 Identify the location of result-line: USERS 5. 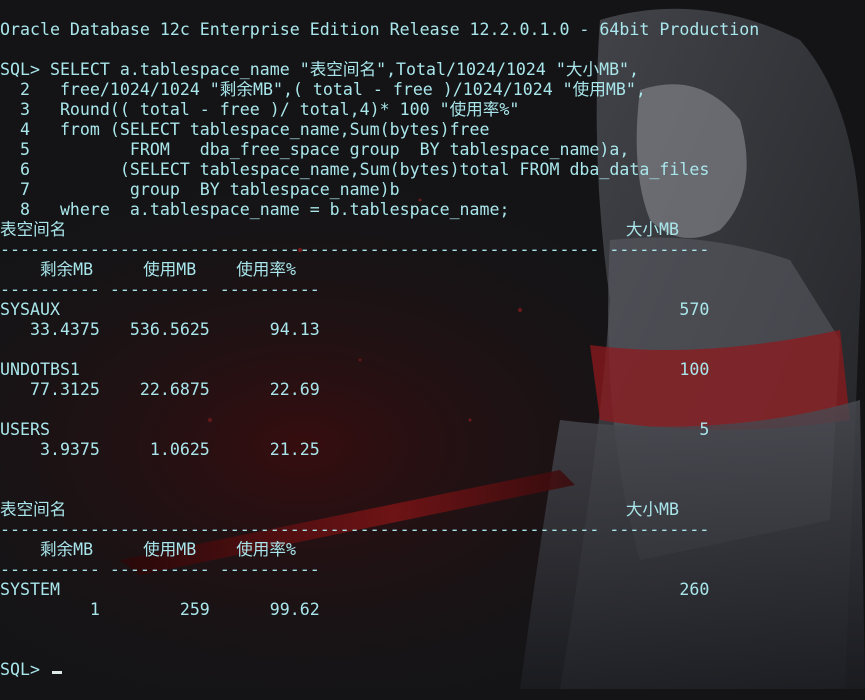
(355, 429).